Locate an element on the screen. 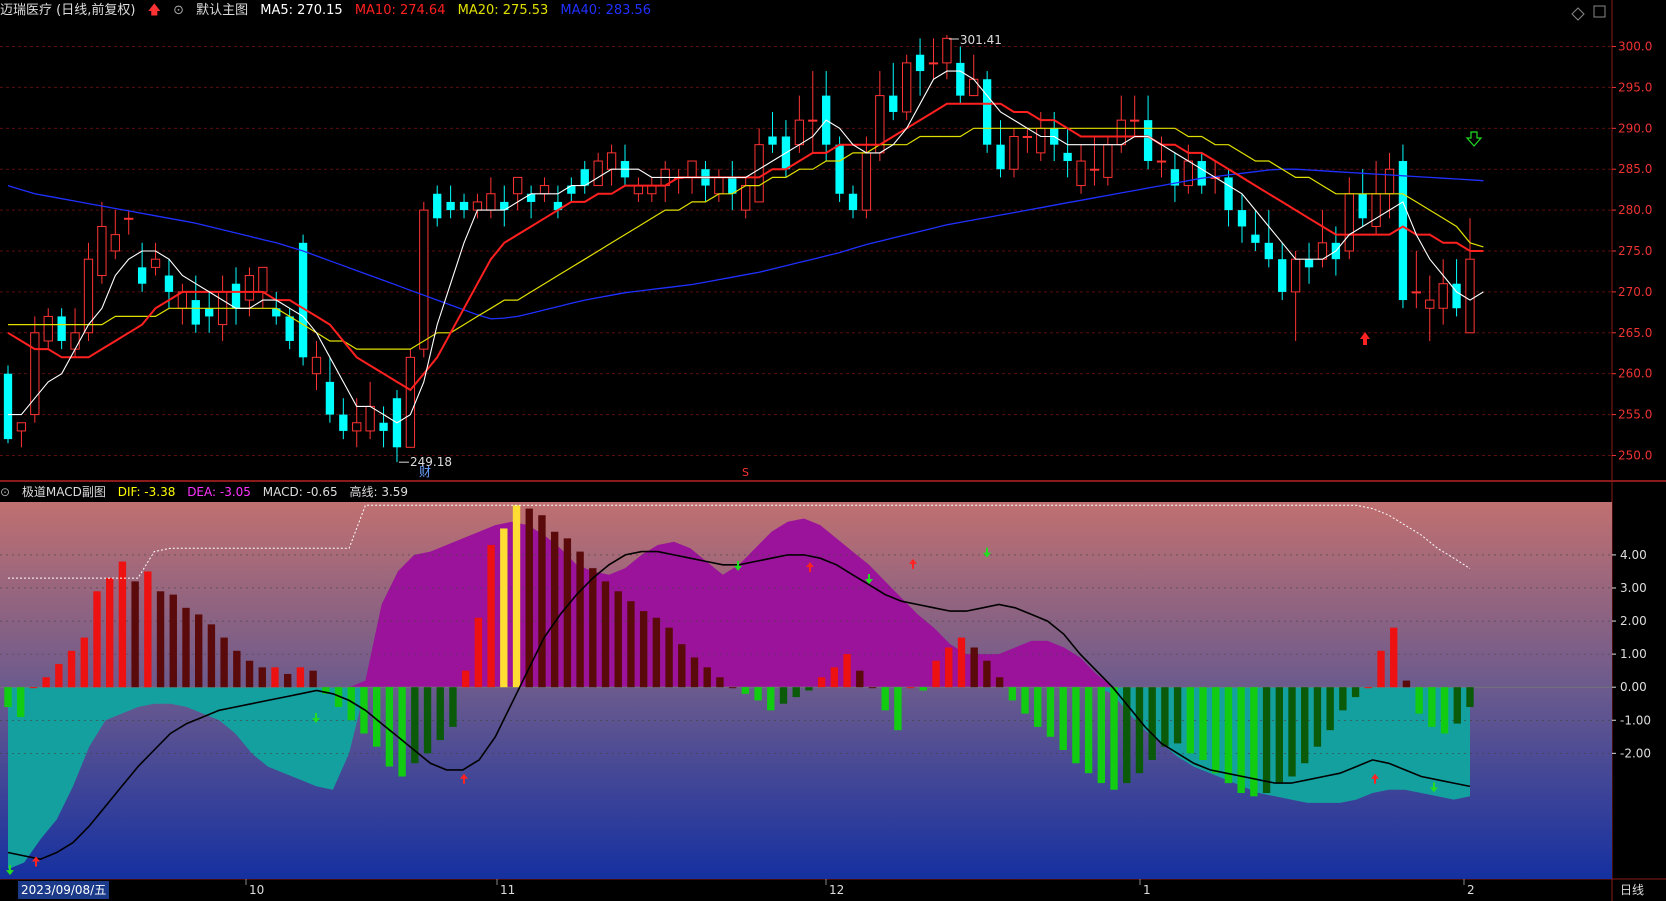 The height and width of the screenshot is (901, 1666). month-label: 11 is located at coordinates (507, 890).